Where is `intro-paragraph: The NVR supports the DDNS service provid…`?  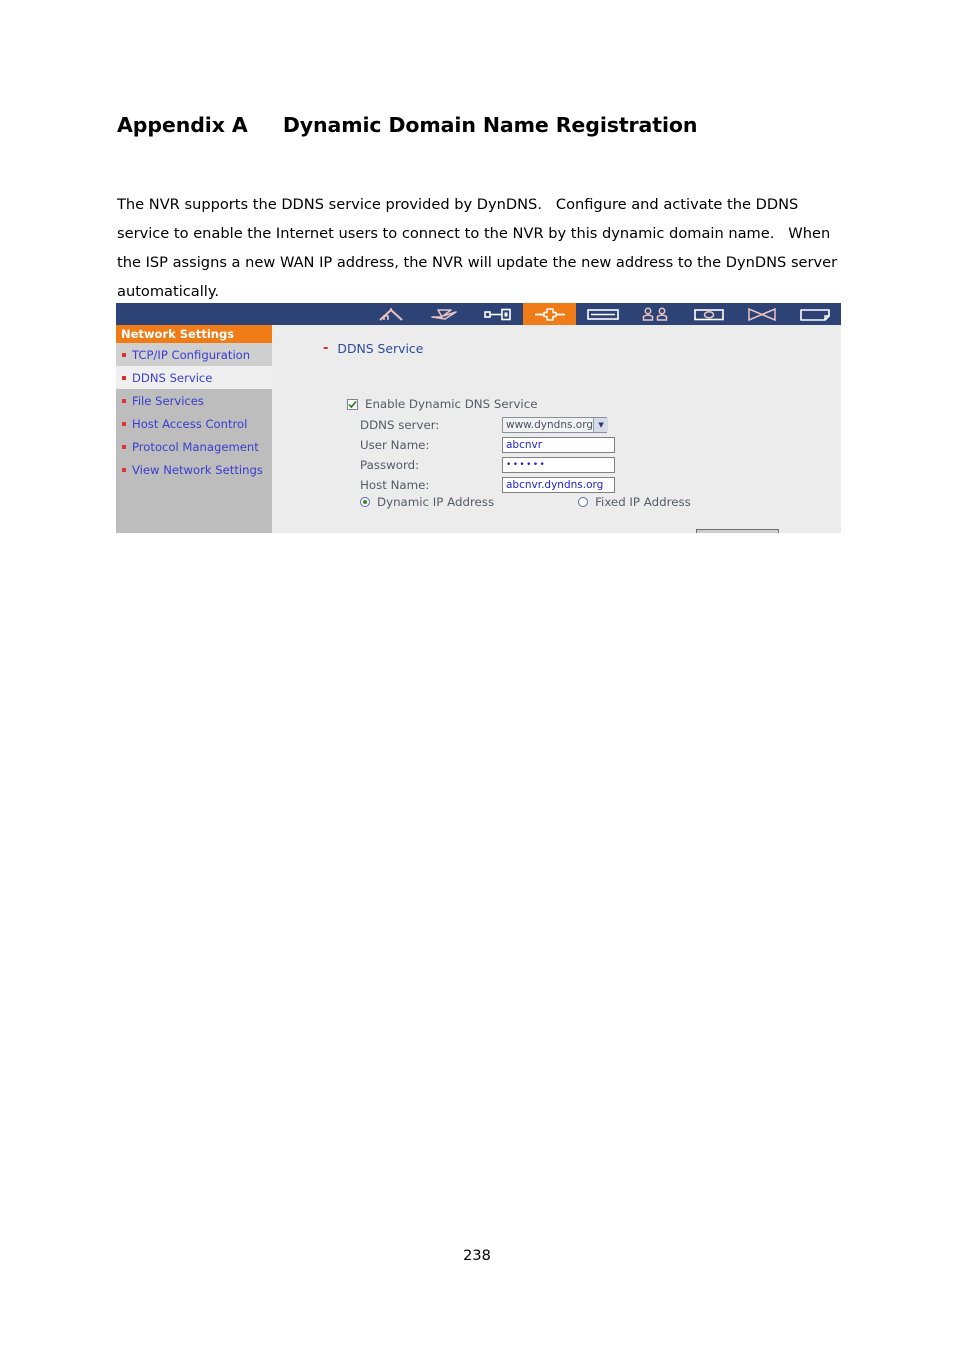 intro-paragraph: The NVR supports the DDNS service provid… is located at coordinates (479, 248).